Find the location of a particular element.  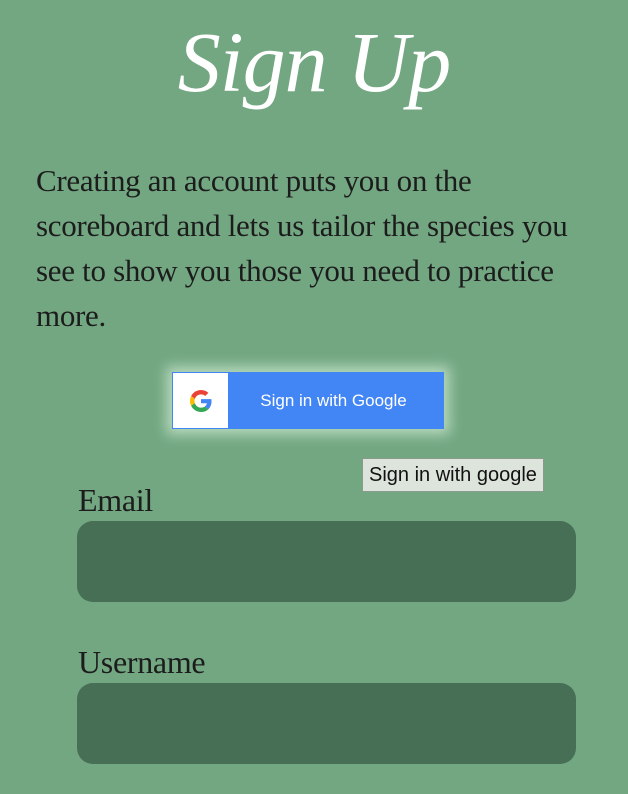

google-g-icon is located at coordinates (200, 400).